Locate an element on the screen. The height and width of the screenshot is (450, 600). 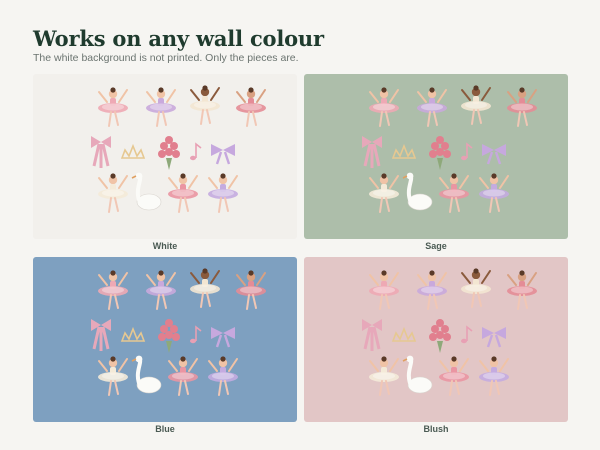
panel-label-white: White is located at coordinates (165, 246).